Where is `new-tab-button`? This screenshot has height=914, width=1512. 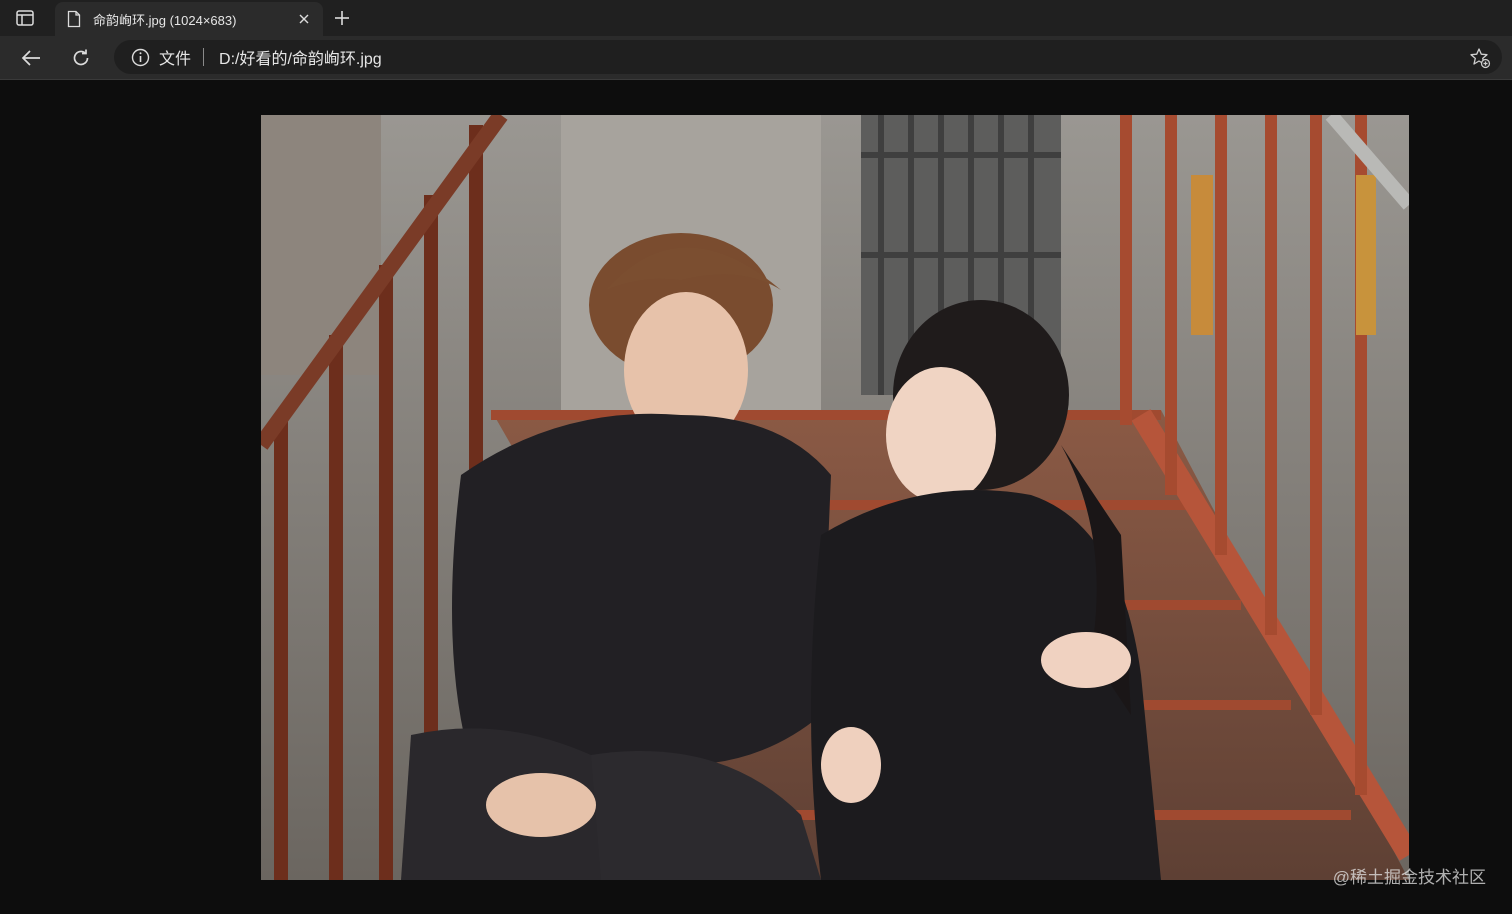
new-tab-button is located at coordinates (342, 18).